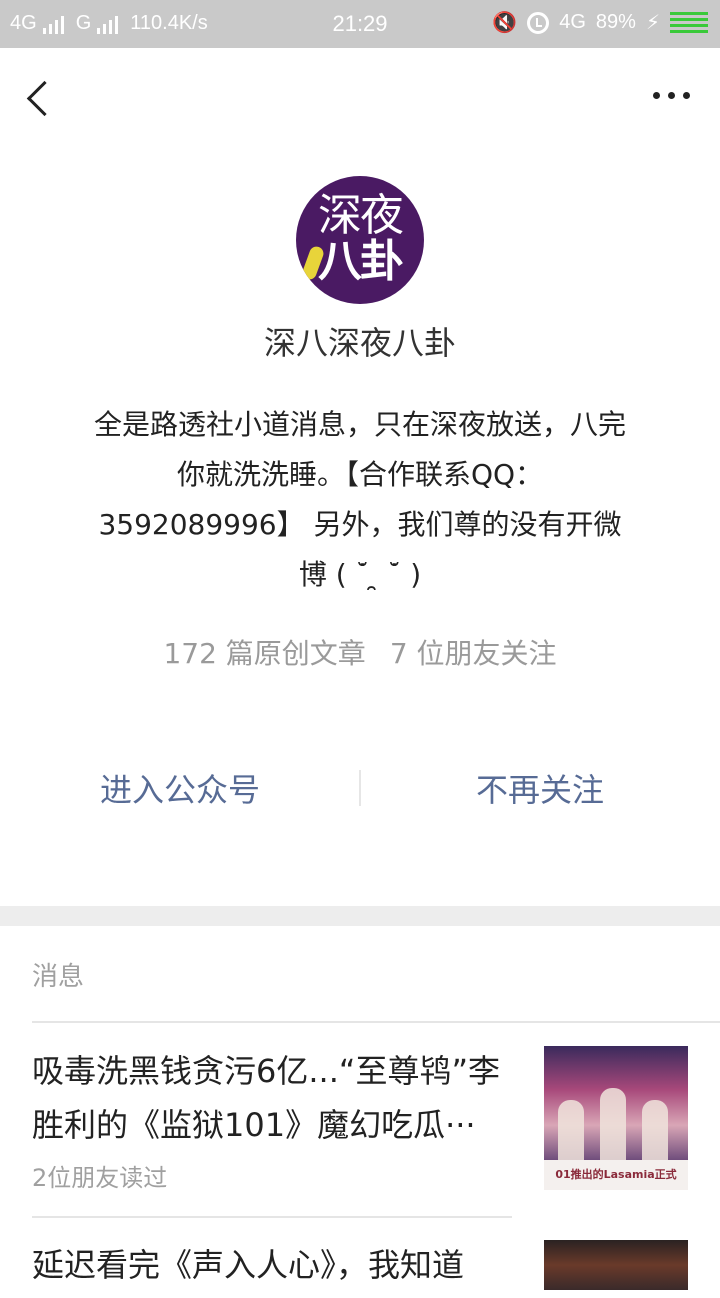 Image resolution: width=720 pixels, height=1298 pixels. I want to click on article-meta: 2位朋友读过, so click(100, 1178).